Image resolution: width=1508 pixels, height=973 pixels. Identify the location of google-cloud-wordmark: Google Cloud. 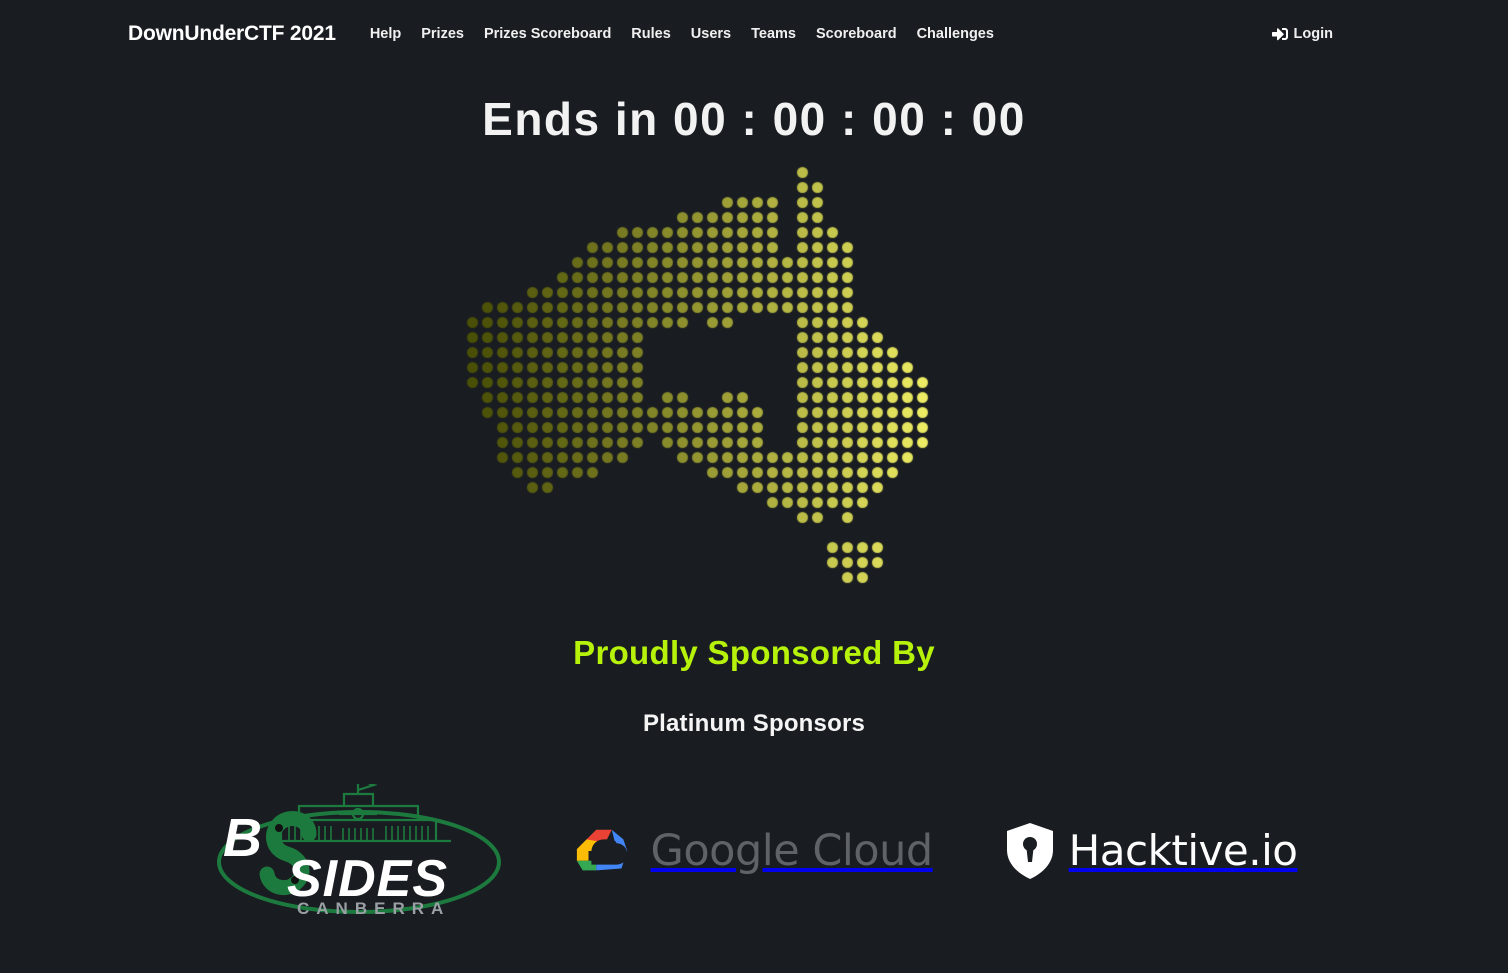
(792, 850).